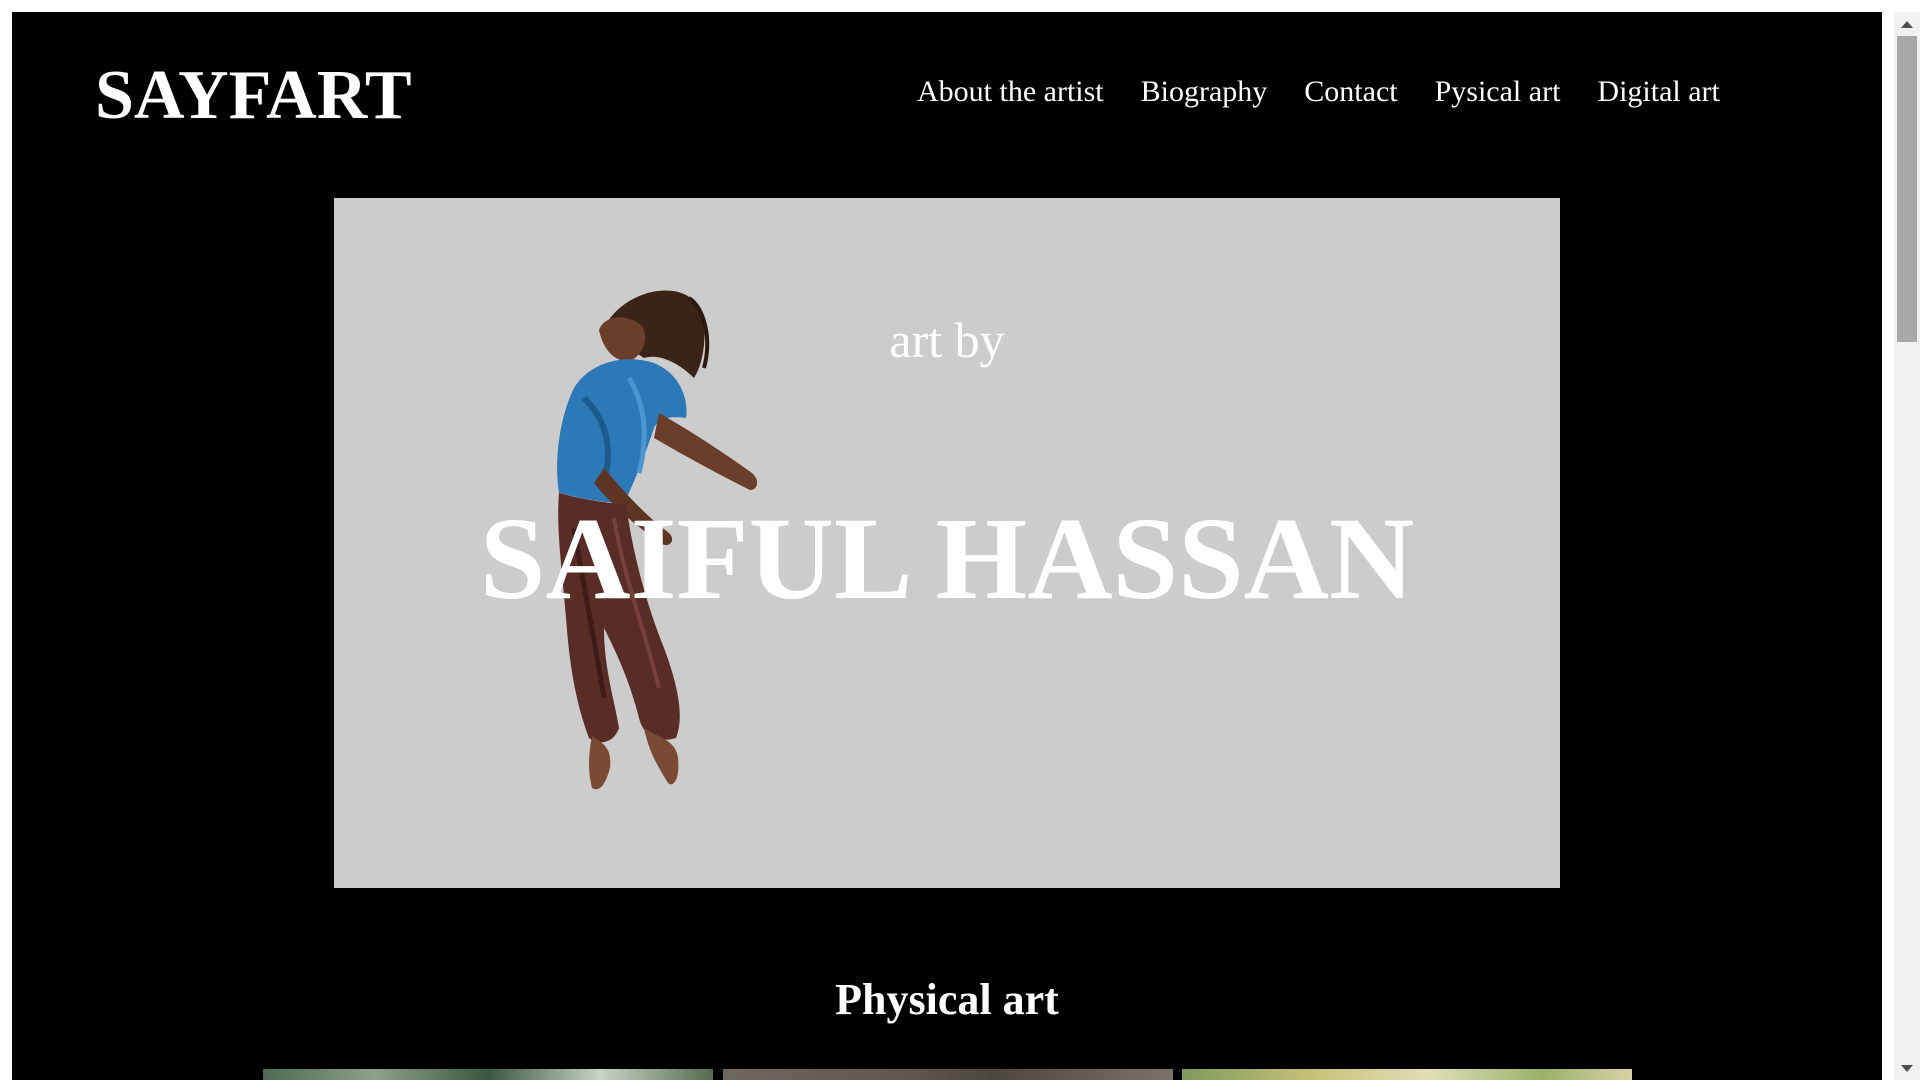  Describe the element at coordinates (253, 96) in the screenshot. I see `site-logo: SAYFART` at that location.